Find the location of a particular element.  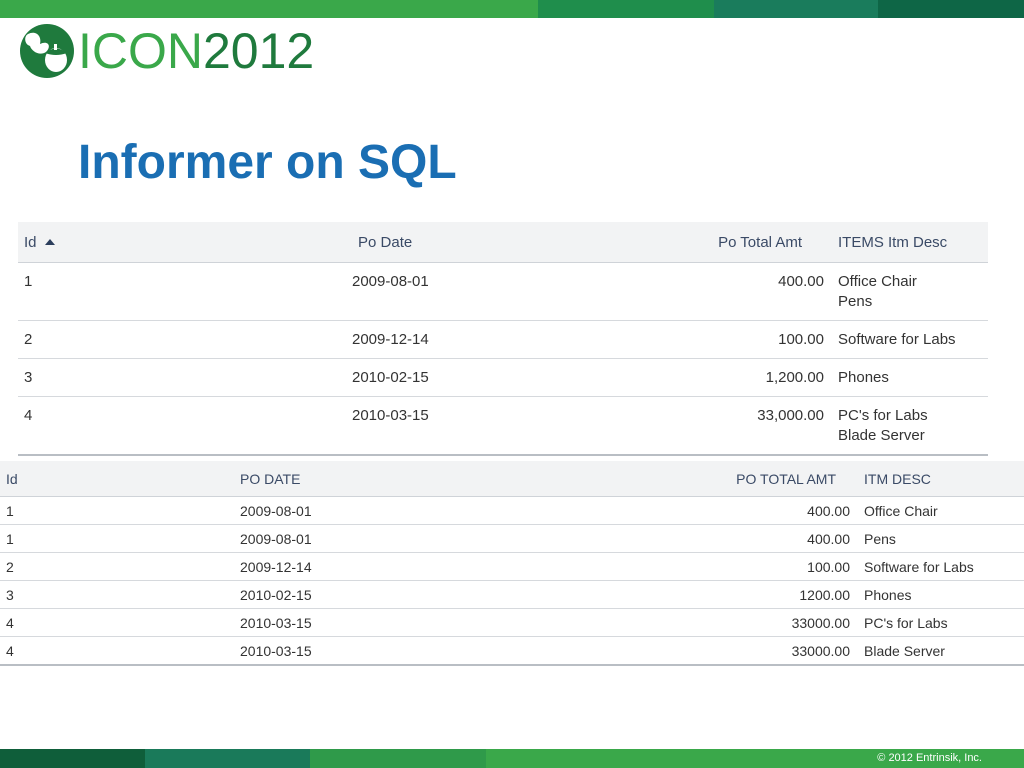

column-header-po-date: PO DATE is located at coordinates (388, 479).